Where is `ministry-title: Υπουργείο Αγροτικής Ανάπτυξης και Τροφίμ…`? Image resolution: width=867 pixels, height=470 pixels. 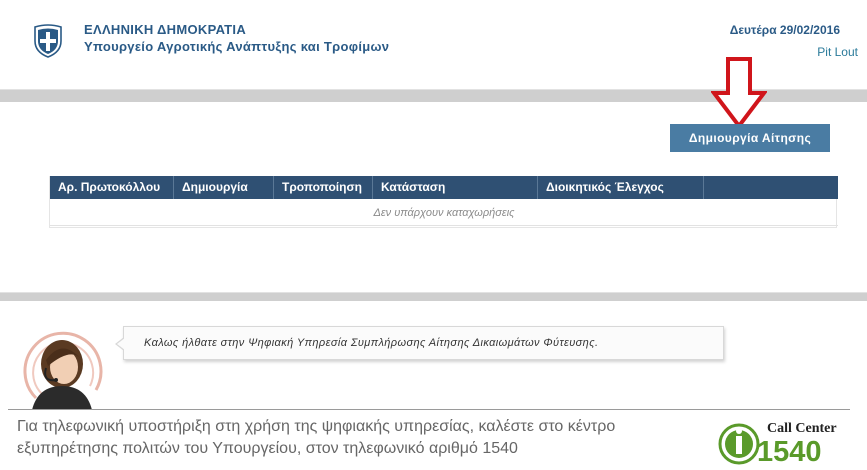
ministry-title: Υπουργείο Αγροτικής Ανάπτυξης και Τροφίμ… is located at coordinates (237, 46).